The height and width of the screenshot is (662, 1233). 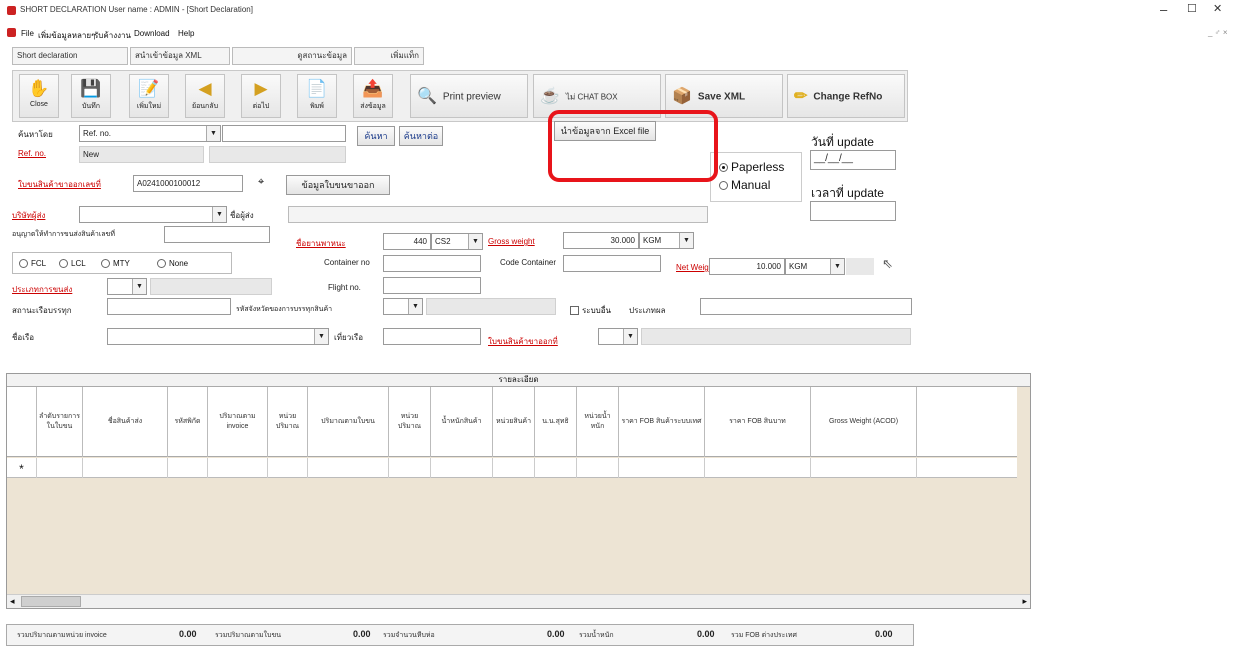 What do you see at coordinates (1163, 9) in the screenshot?
I see `minimize-button: –` at bounding box center [1163, 9].